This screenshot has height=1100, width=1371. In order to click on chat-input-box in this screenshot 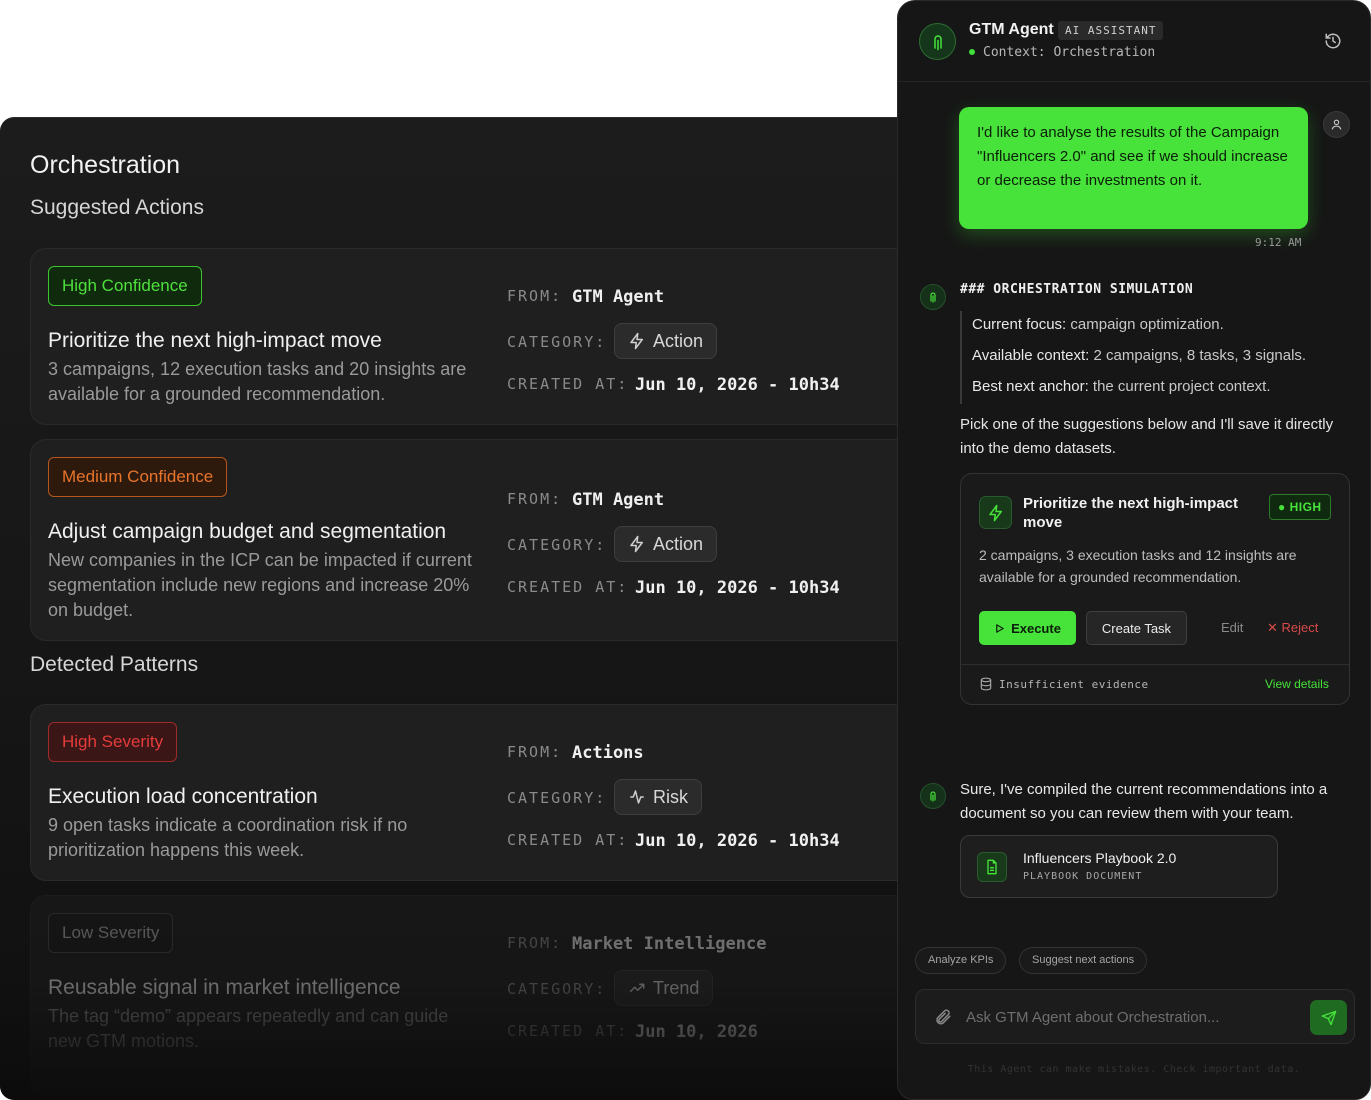, I will do `click(1135, 1016)`.